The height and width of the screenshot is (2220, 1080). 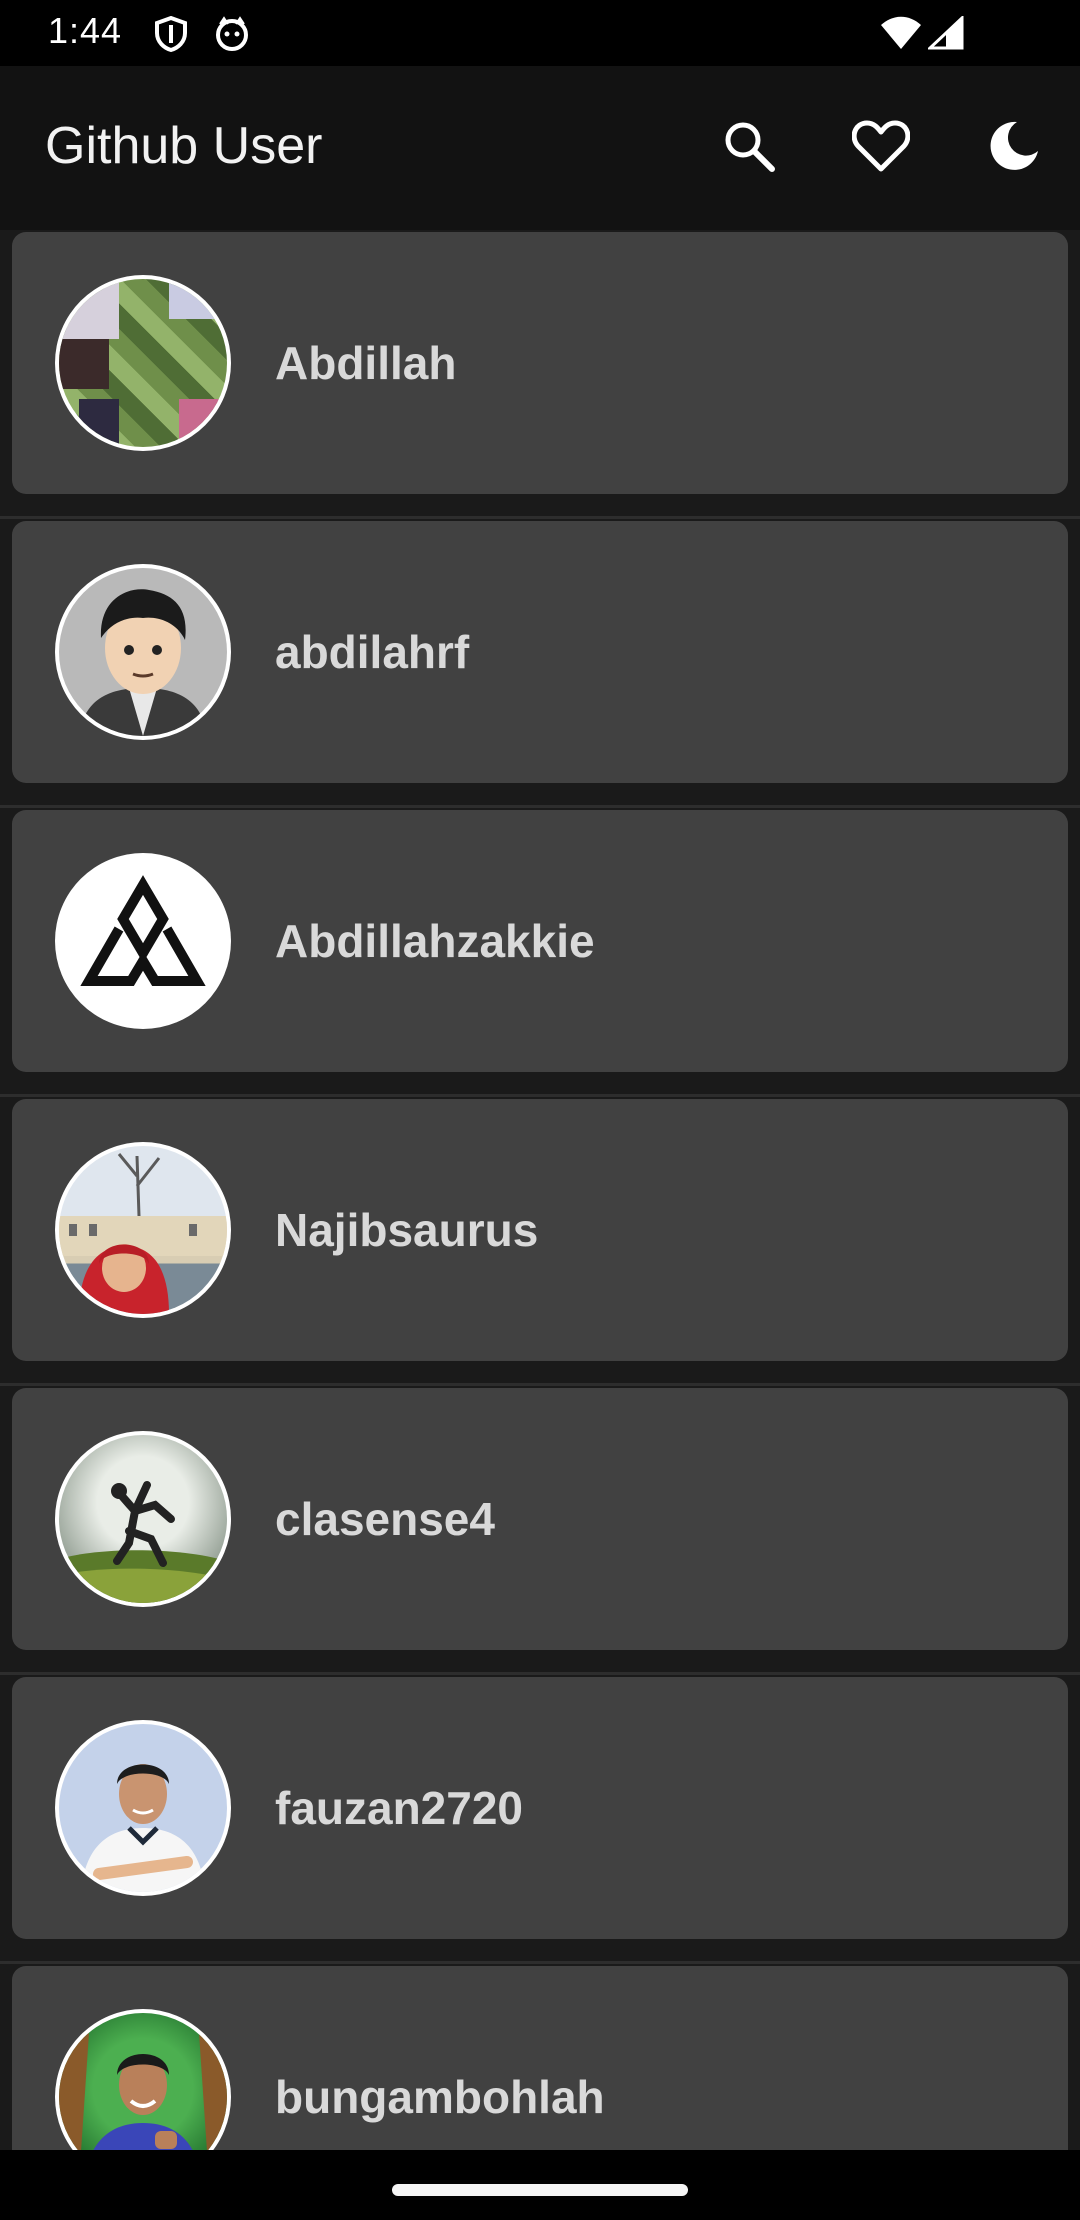 I want to click on list-item: bungambohlah, so click(x=540, y=2057).